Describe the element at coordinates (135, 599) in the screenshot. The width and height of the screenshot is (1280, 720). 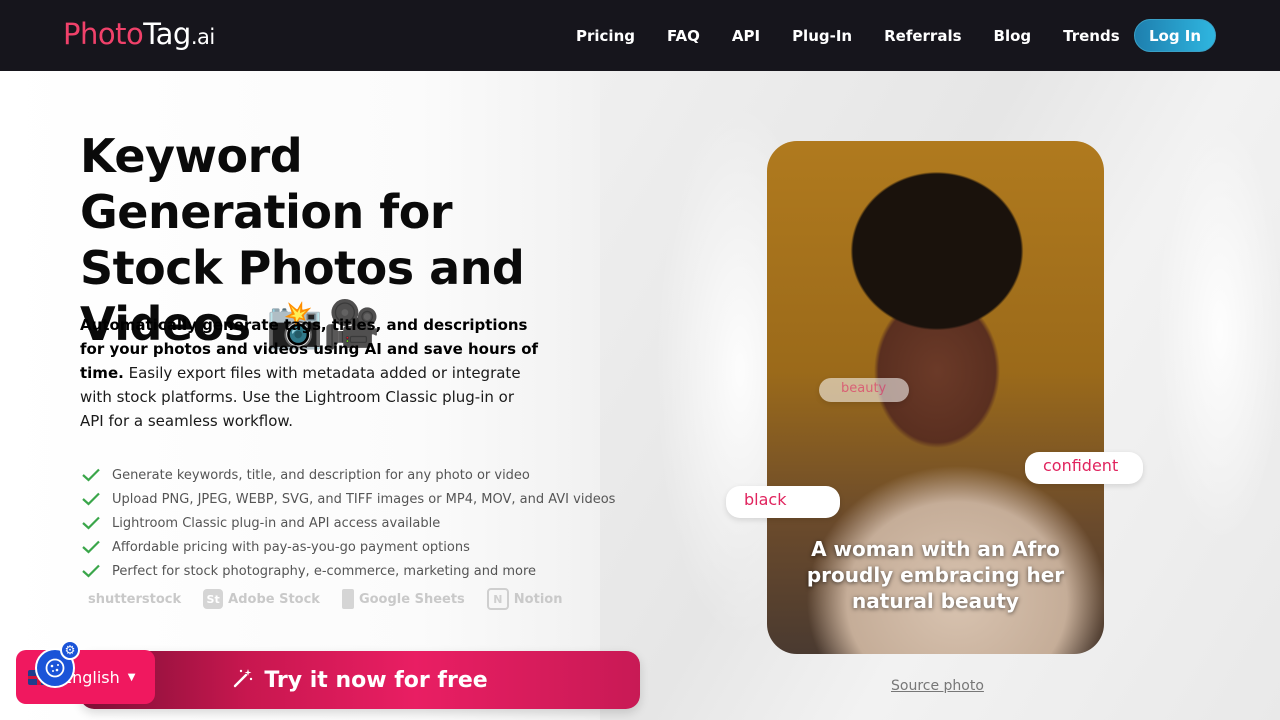
I see `shutterstock-logo: shutterstock` at that location.